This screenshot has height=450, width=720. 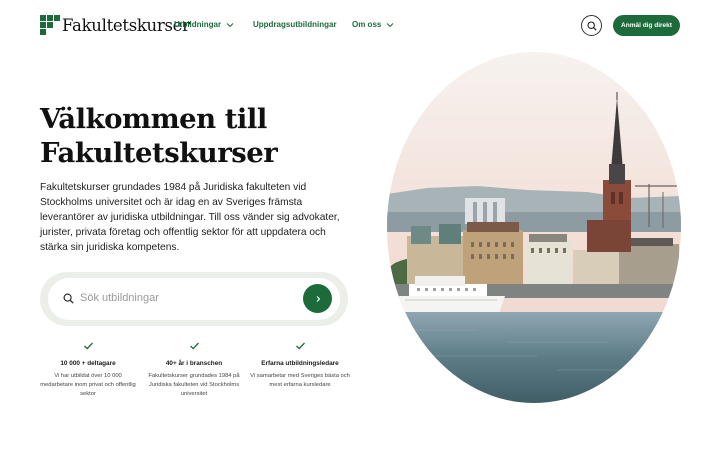 I want to click on nav-item-om-oss: Om oss, so click(x=373, y=24).